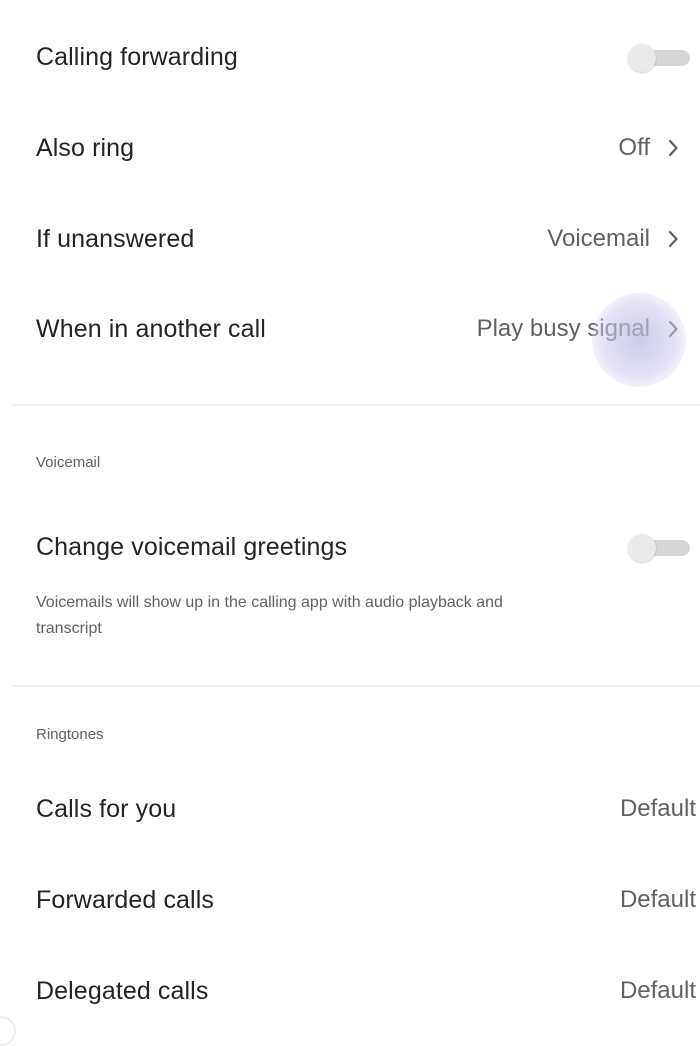  What do you see at coordinates (350, 809) in the screenshot?
I see `calls-for-you-row: Calls for you Default` at bounding box center [350, 809].